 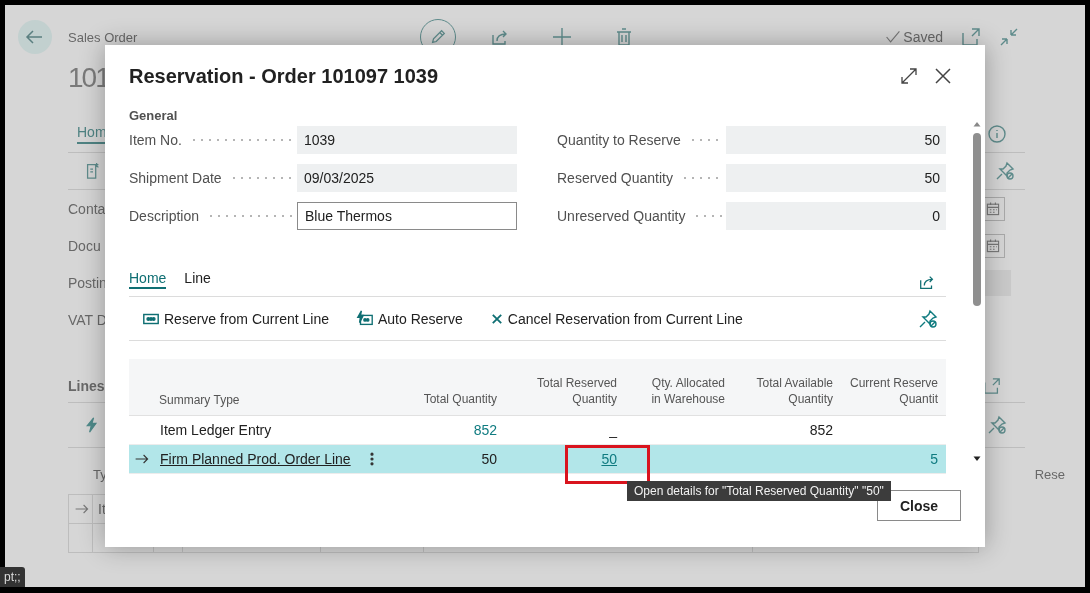 What do you see at coordinates (84, 245) in the screenshot?
I see `field-label: Docu` at bounding box center [84, 245].